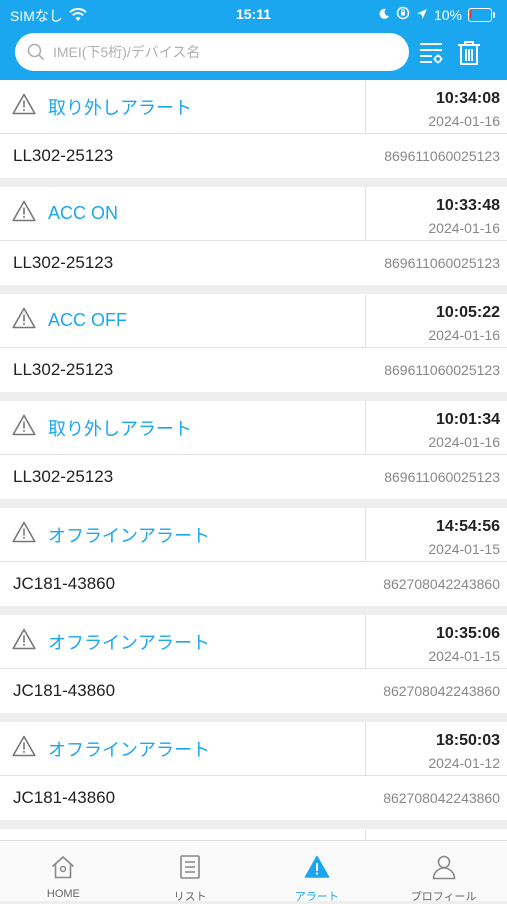 The image size is (507, 904). I want to click on alert-title-area: 取り外しアラート, so click(182, 106).